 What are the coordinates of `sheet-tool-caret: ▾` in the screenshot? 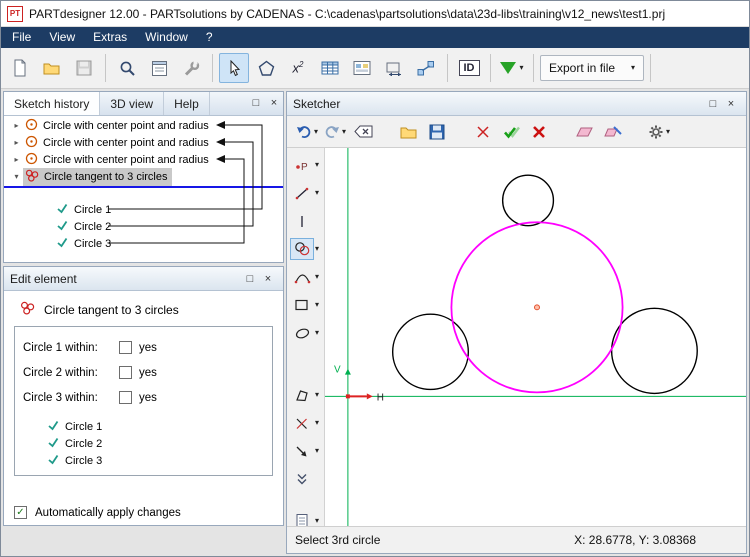 It's located at (317, 521).